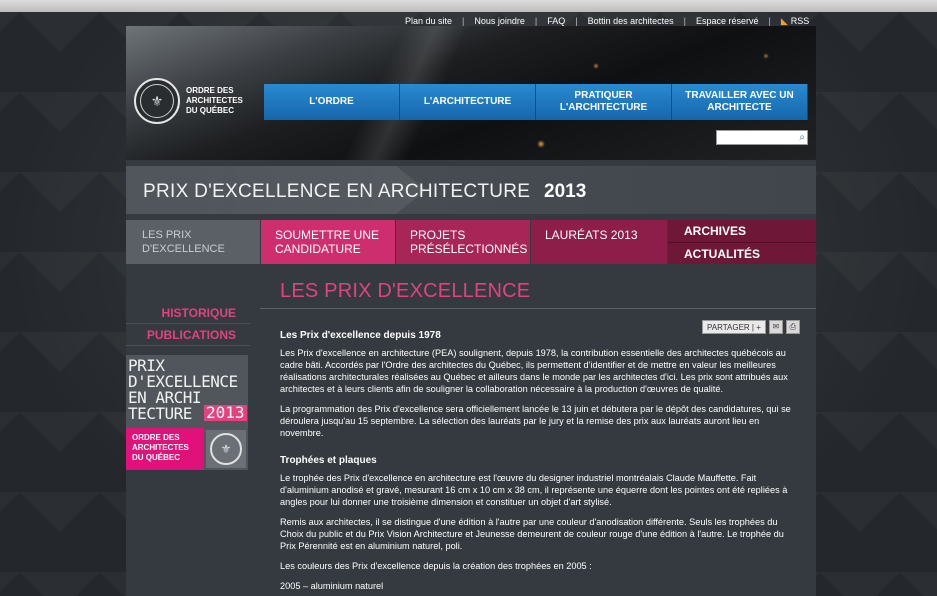 The height and width of the screenshot is (596, 937). Describe the element at coordinates (800, 20) in the screenshot. I see `rss-label: RSS` at that location.